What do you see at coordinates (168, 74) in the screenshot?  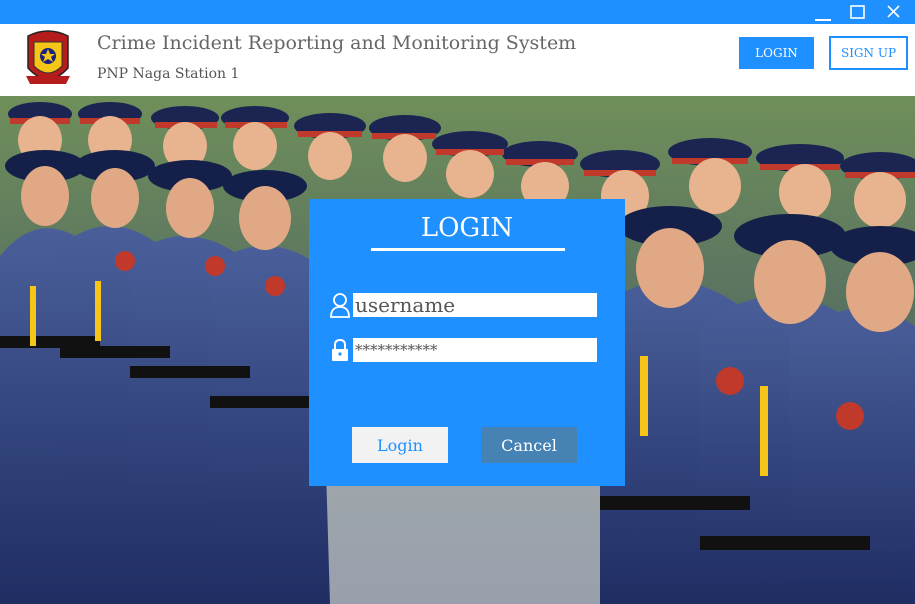 I see `app-subtitle: PNP Naga Station 1` at bounding box center [168, 74].